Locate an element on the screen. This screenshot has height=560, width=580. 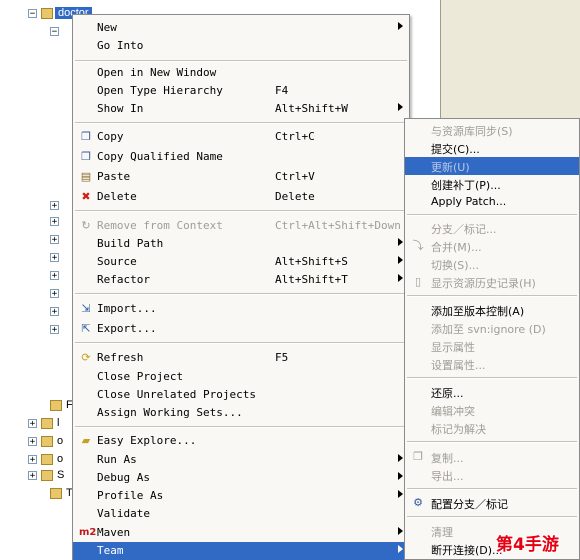
menu-item-refresh: ⟳ Refresh F5 is located at coordinates (241, 358).